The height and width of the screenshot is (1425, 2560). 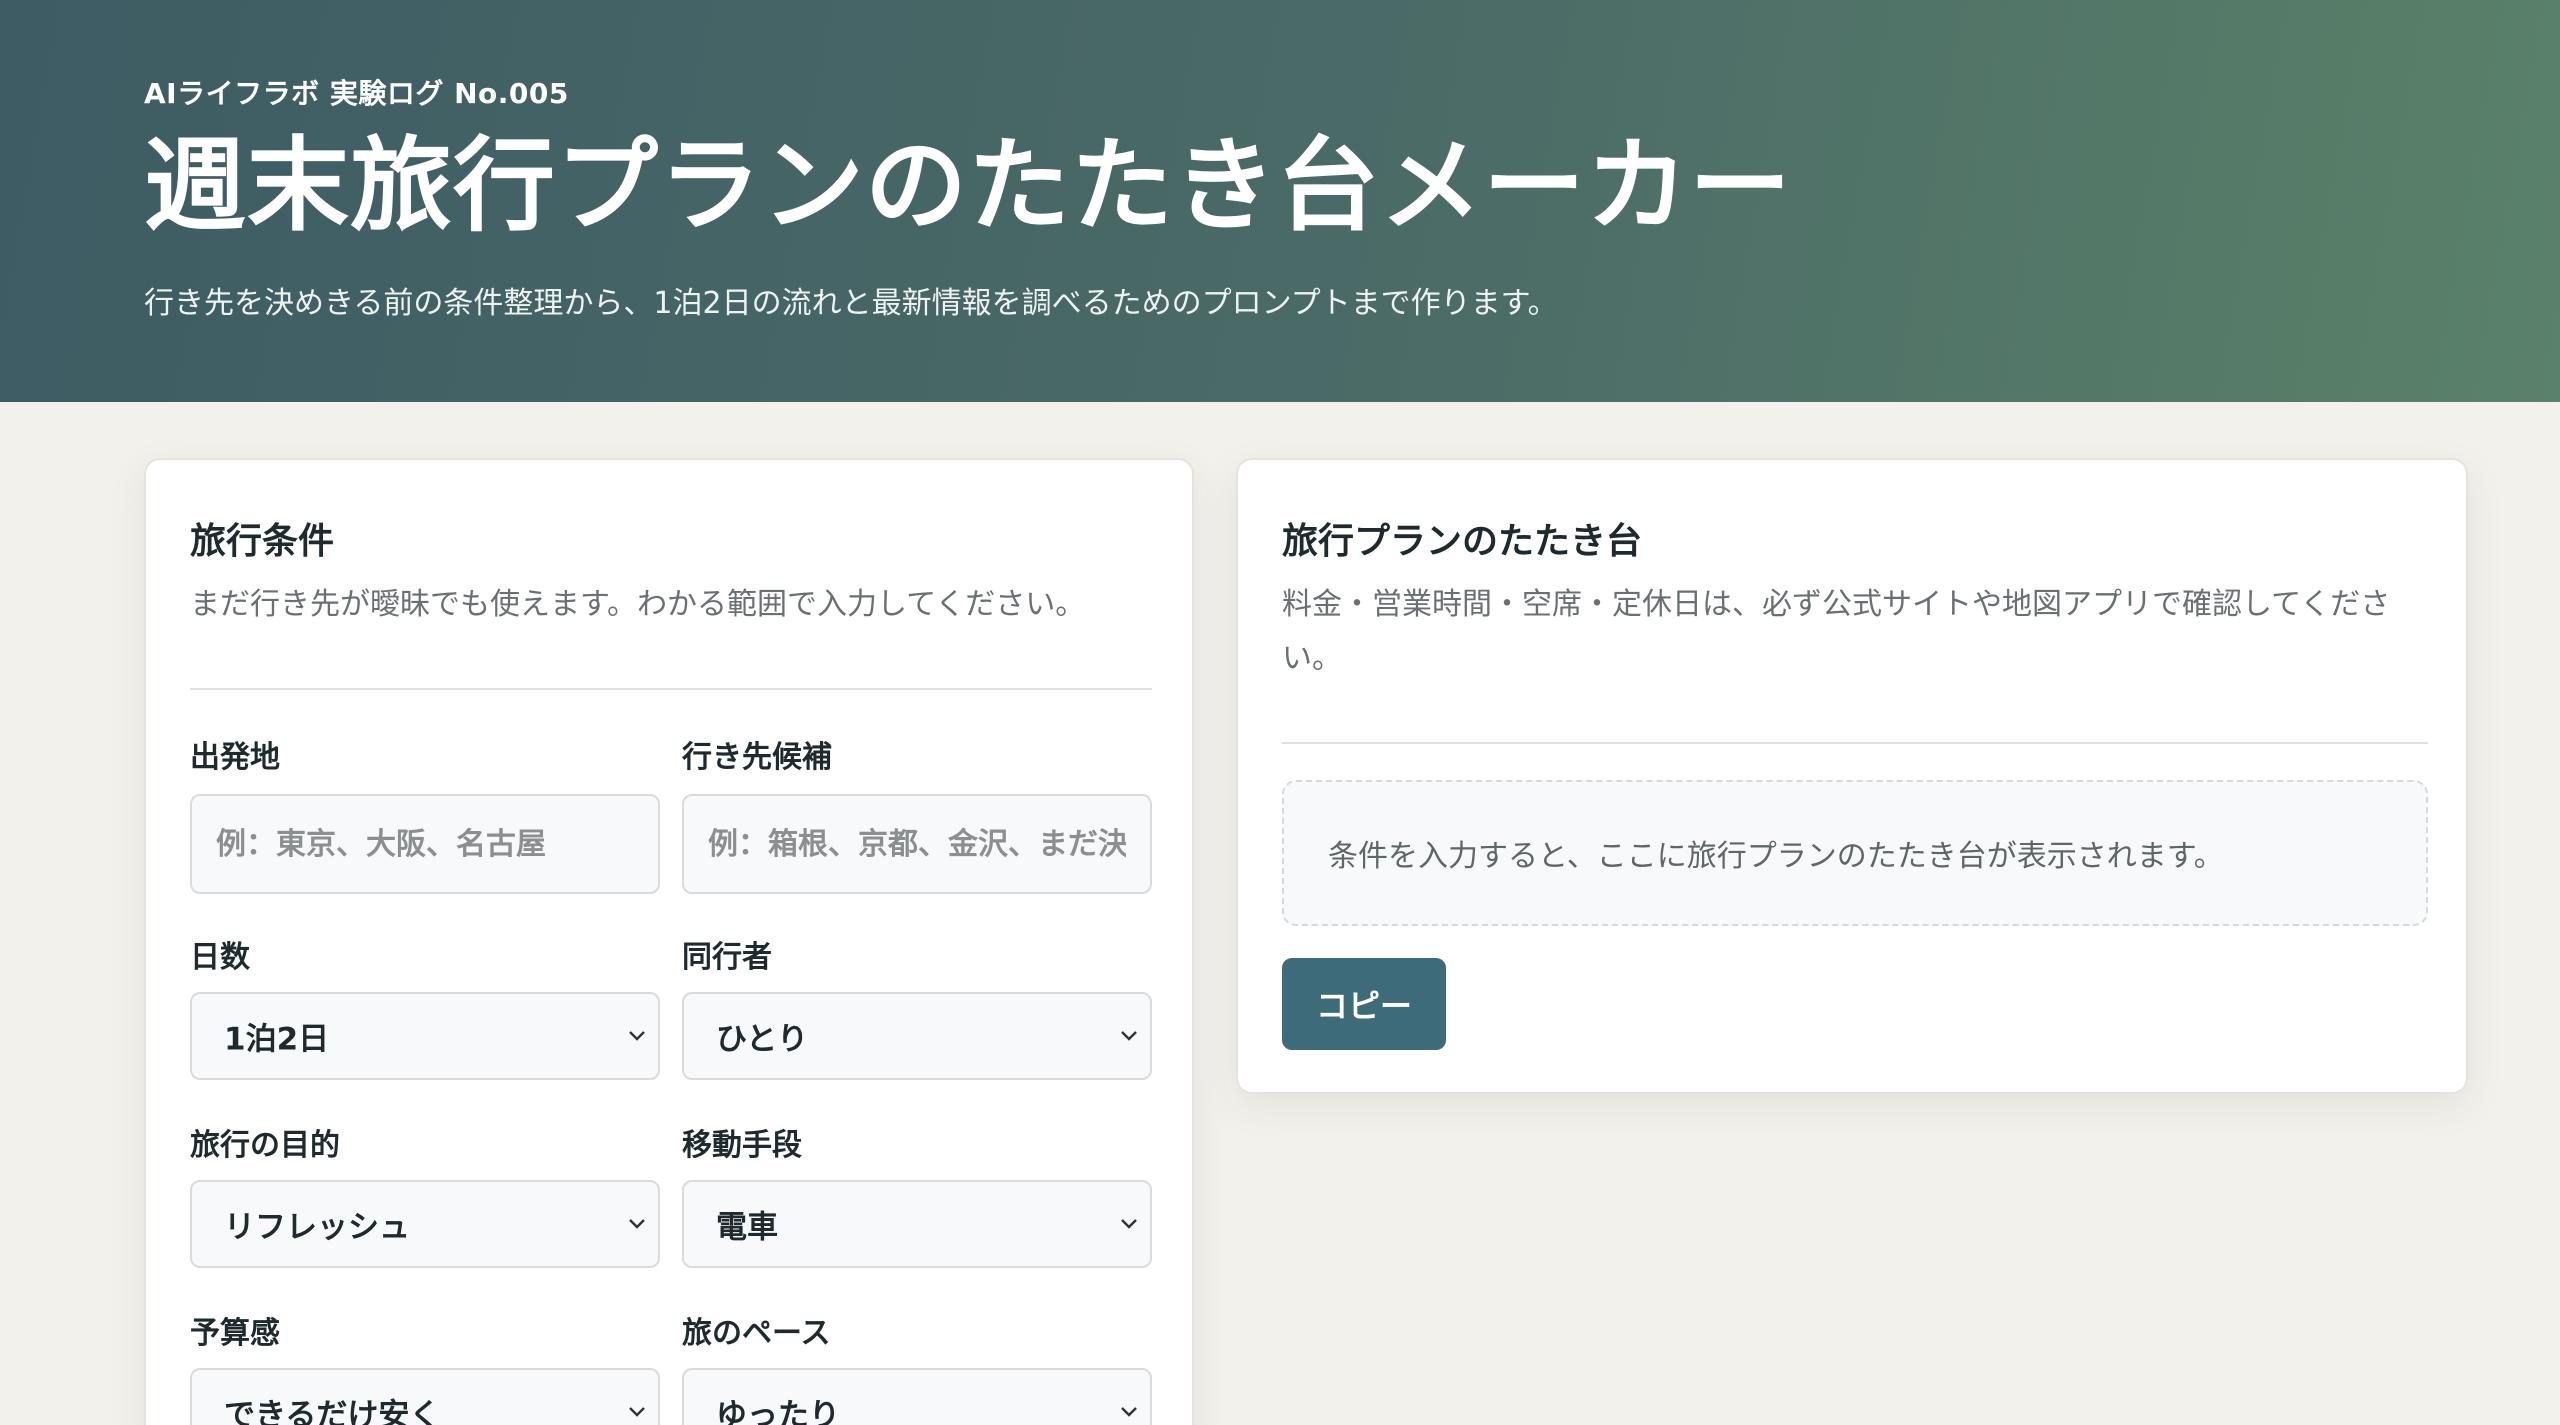 I want to click on conditions-divider, so click(x=671, y=689).